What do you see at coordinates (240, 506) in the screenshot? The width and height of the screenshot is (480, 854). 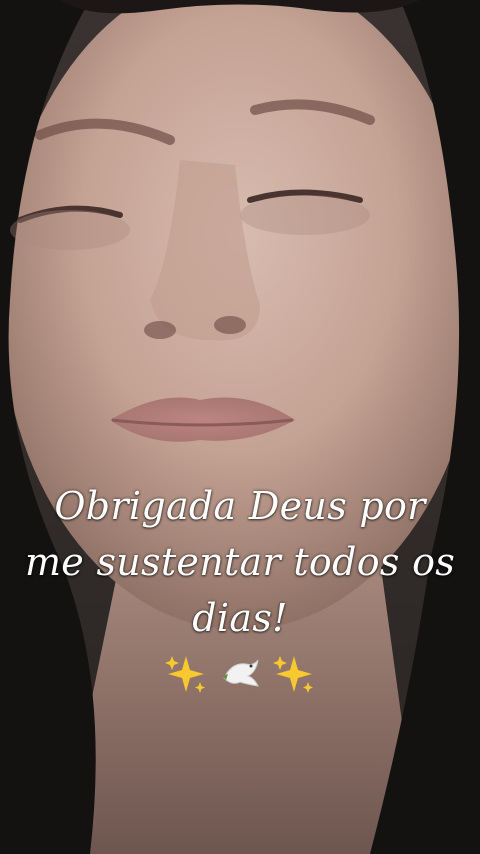 I see `caption-line-1: Obrigada Deus por` at bounding box center [240, 506].